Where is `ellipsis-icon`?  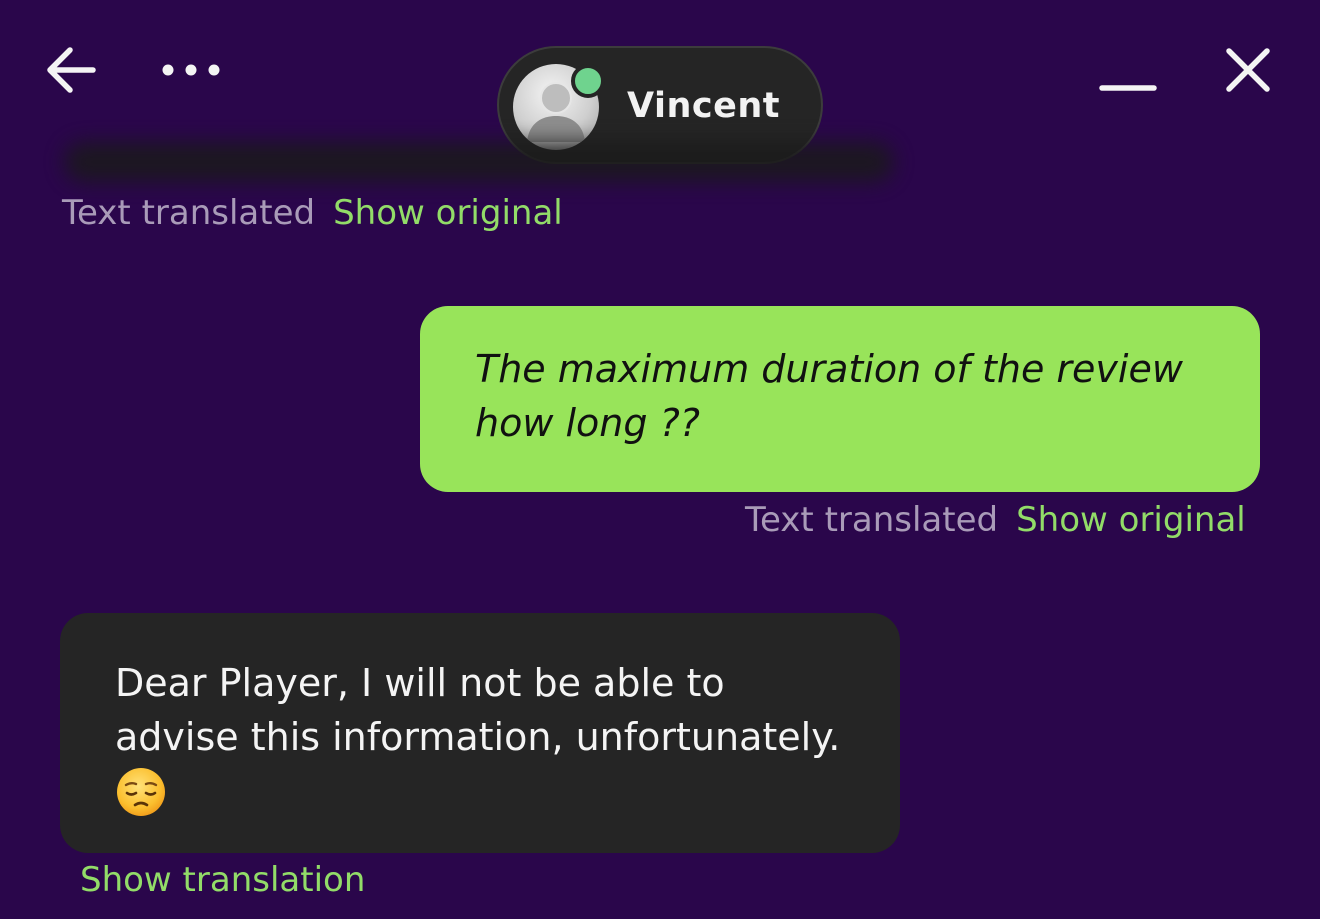
ellipsis-icon is located at coordinates (191, 70).